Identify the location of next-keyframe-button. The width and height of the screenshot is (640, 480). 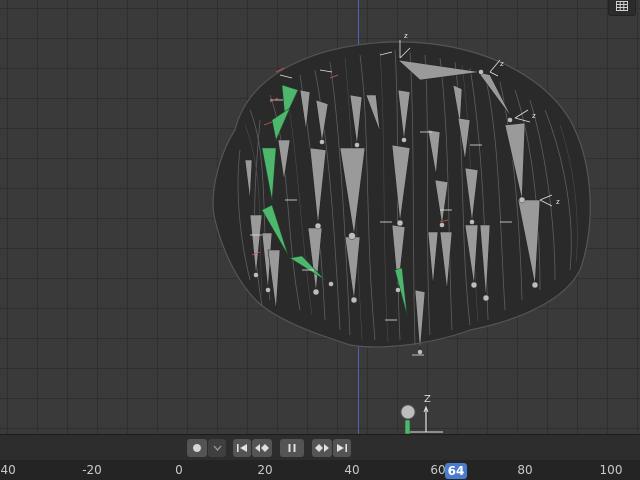
(322, 448).